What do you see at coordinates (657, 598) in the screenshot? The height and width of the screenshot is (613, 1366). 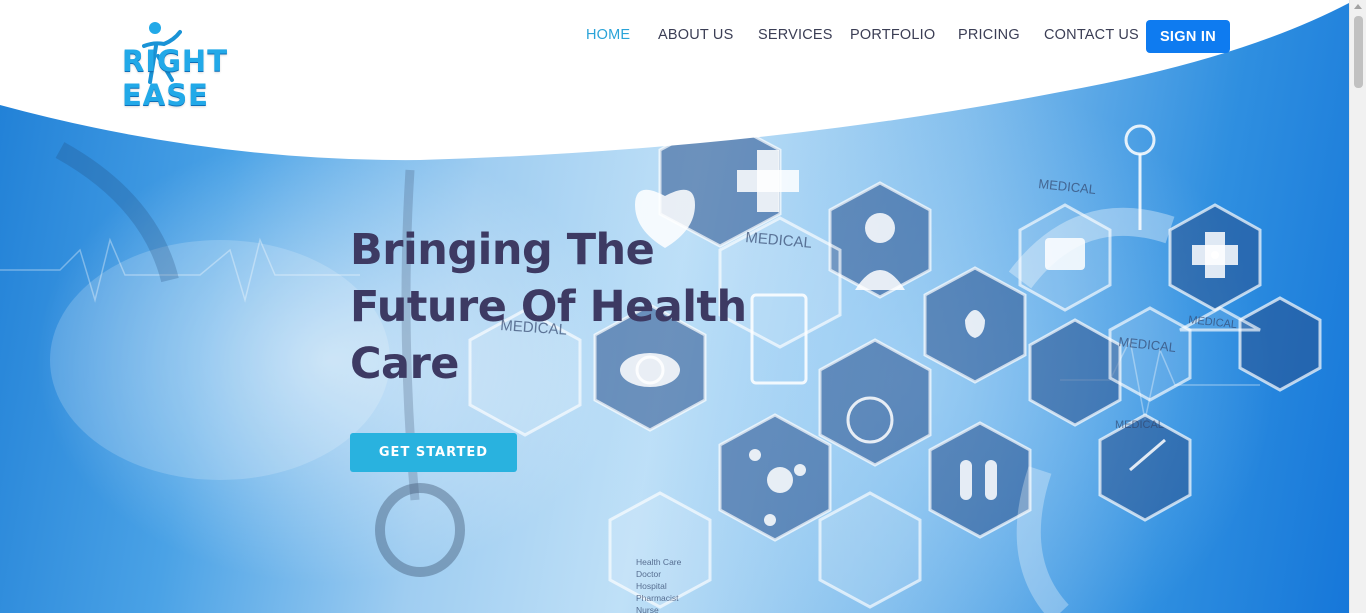 I see `bg-list-item: Pharmacist` at bounding box center [657, 598].